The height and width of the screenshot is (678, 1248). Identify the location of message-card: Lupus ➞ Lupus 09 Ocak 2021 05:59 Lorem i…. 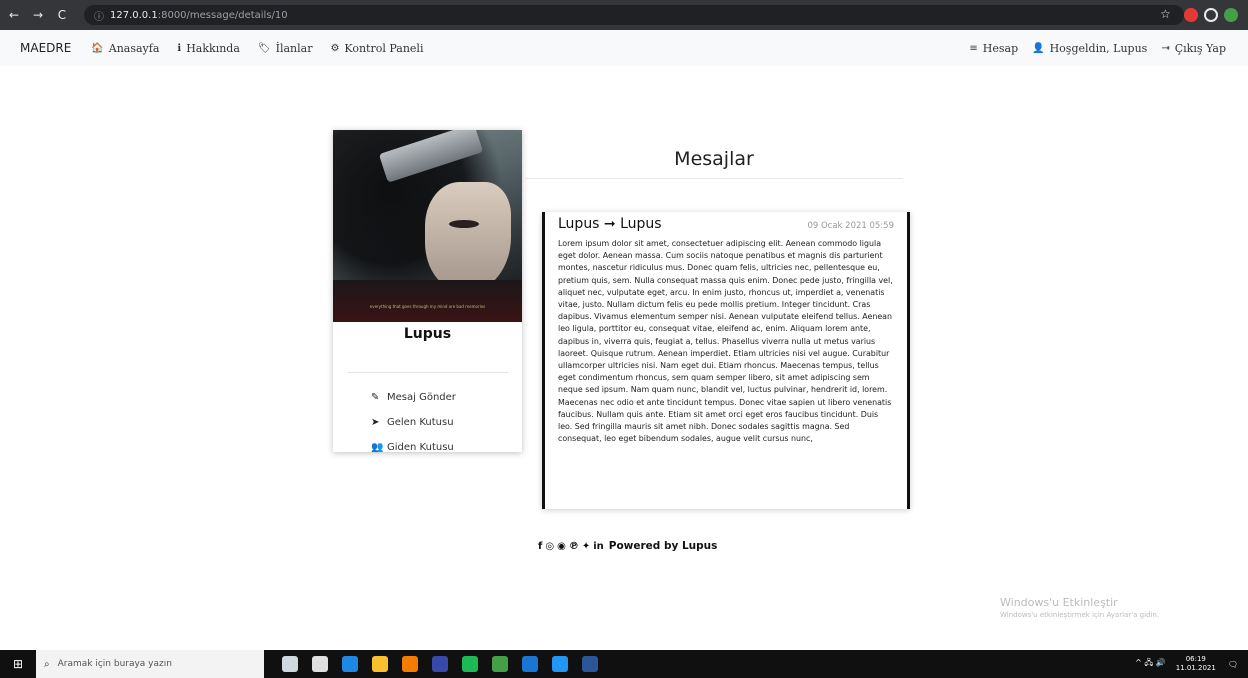
(726, 360).